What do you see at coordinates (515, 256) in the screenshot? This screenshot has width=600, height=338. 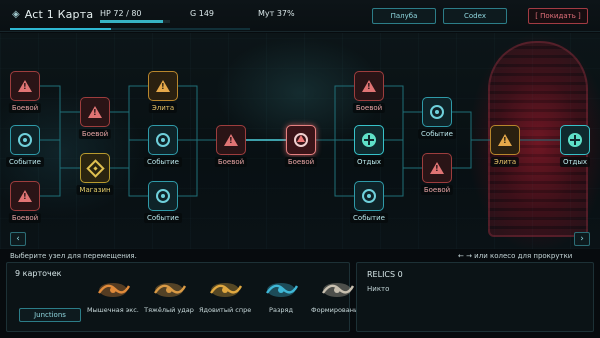 I see `hint-scroll: ← → или колесо для прокрутки` at bounding box center [515, 256].